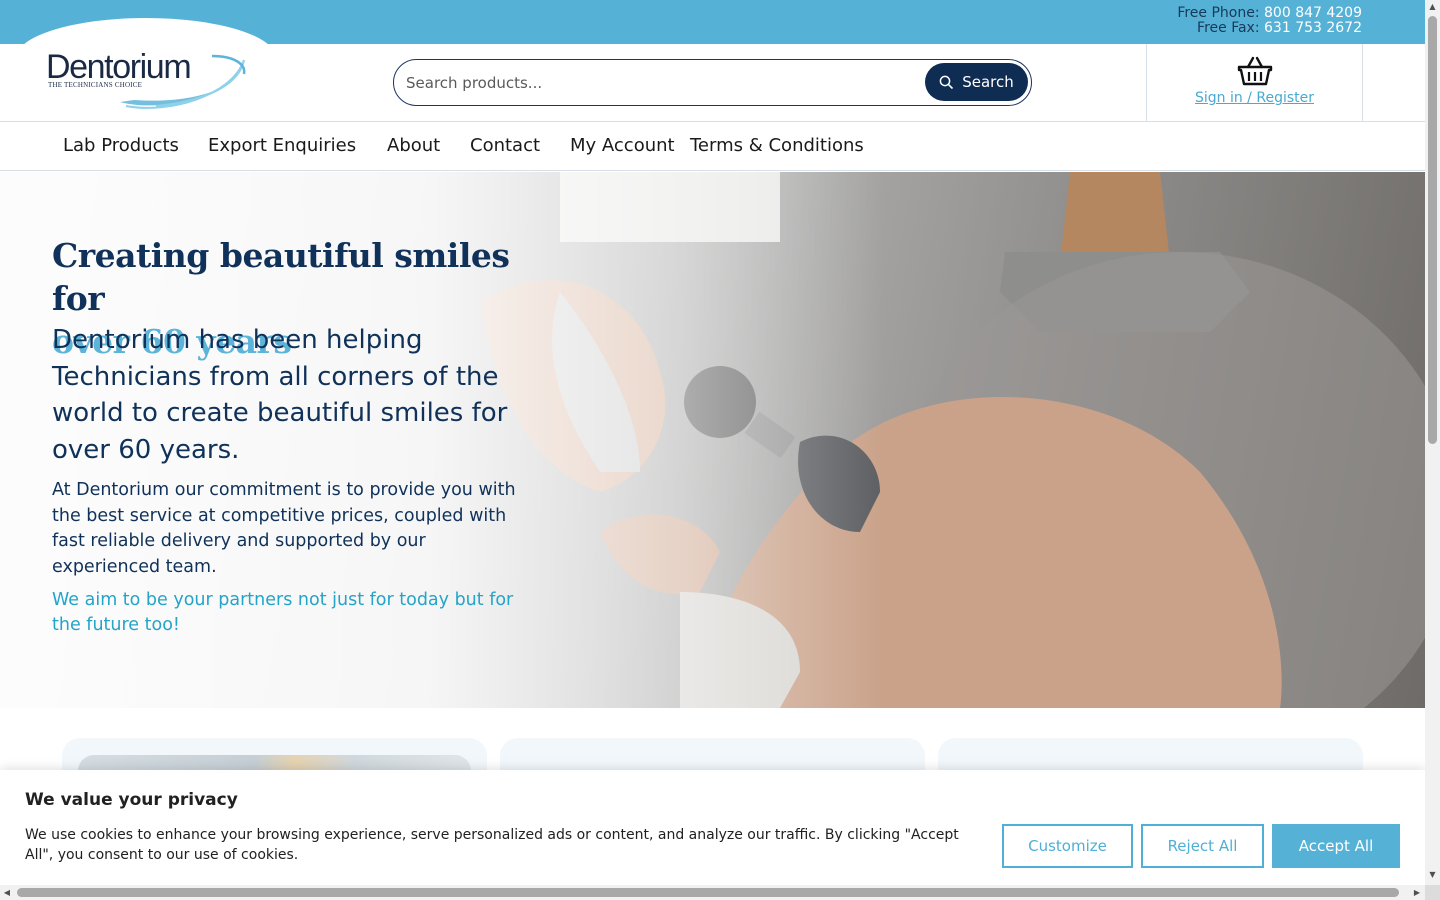  Describe the element at coordinates (1228, 28) in the screenshot. I see `fax-label: Free Fax:` at that location.